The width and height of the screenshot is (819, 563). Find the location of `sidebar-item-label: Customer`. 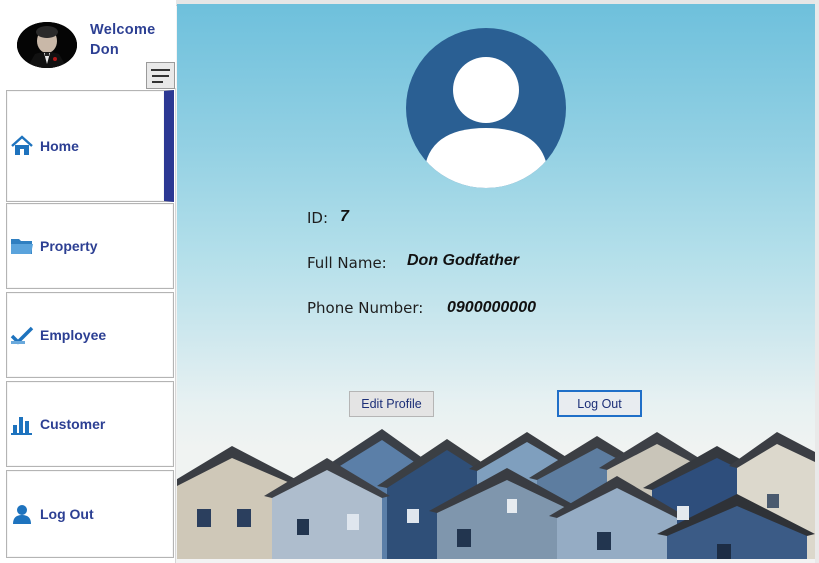

sidebar-item-label: Customer is located at coordinates (73, 424).